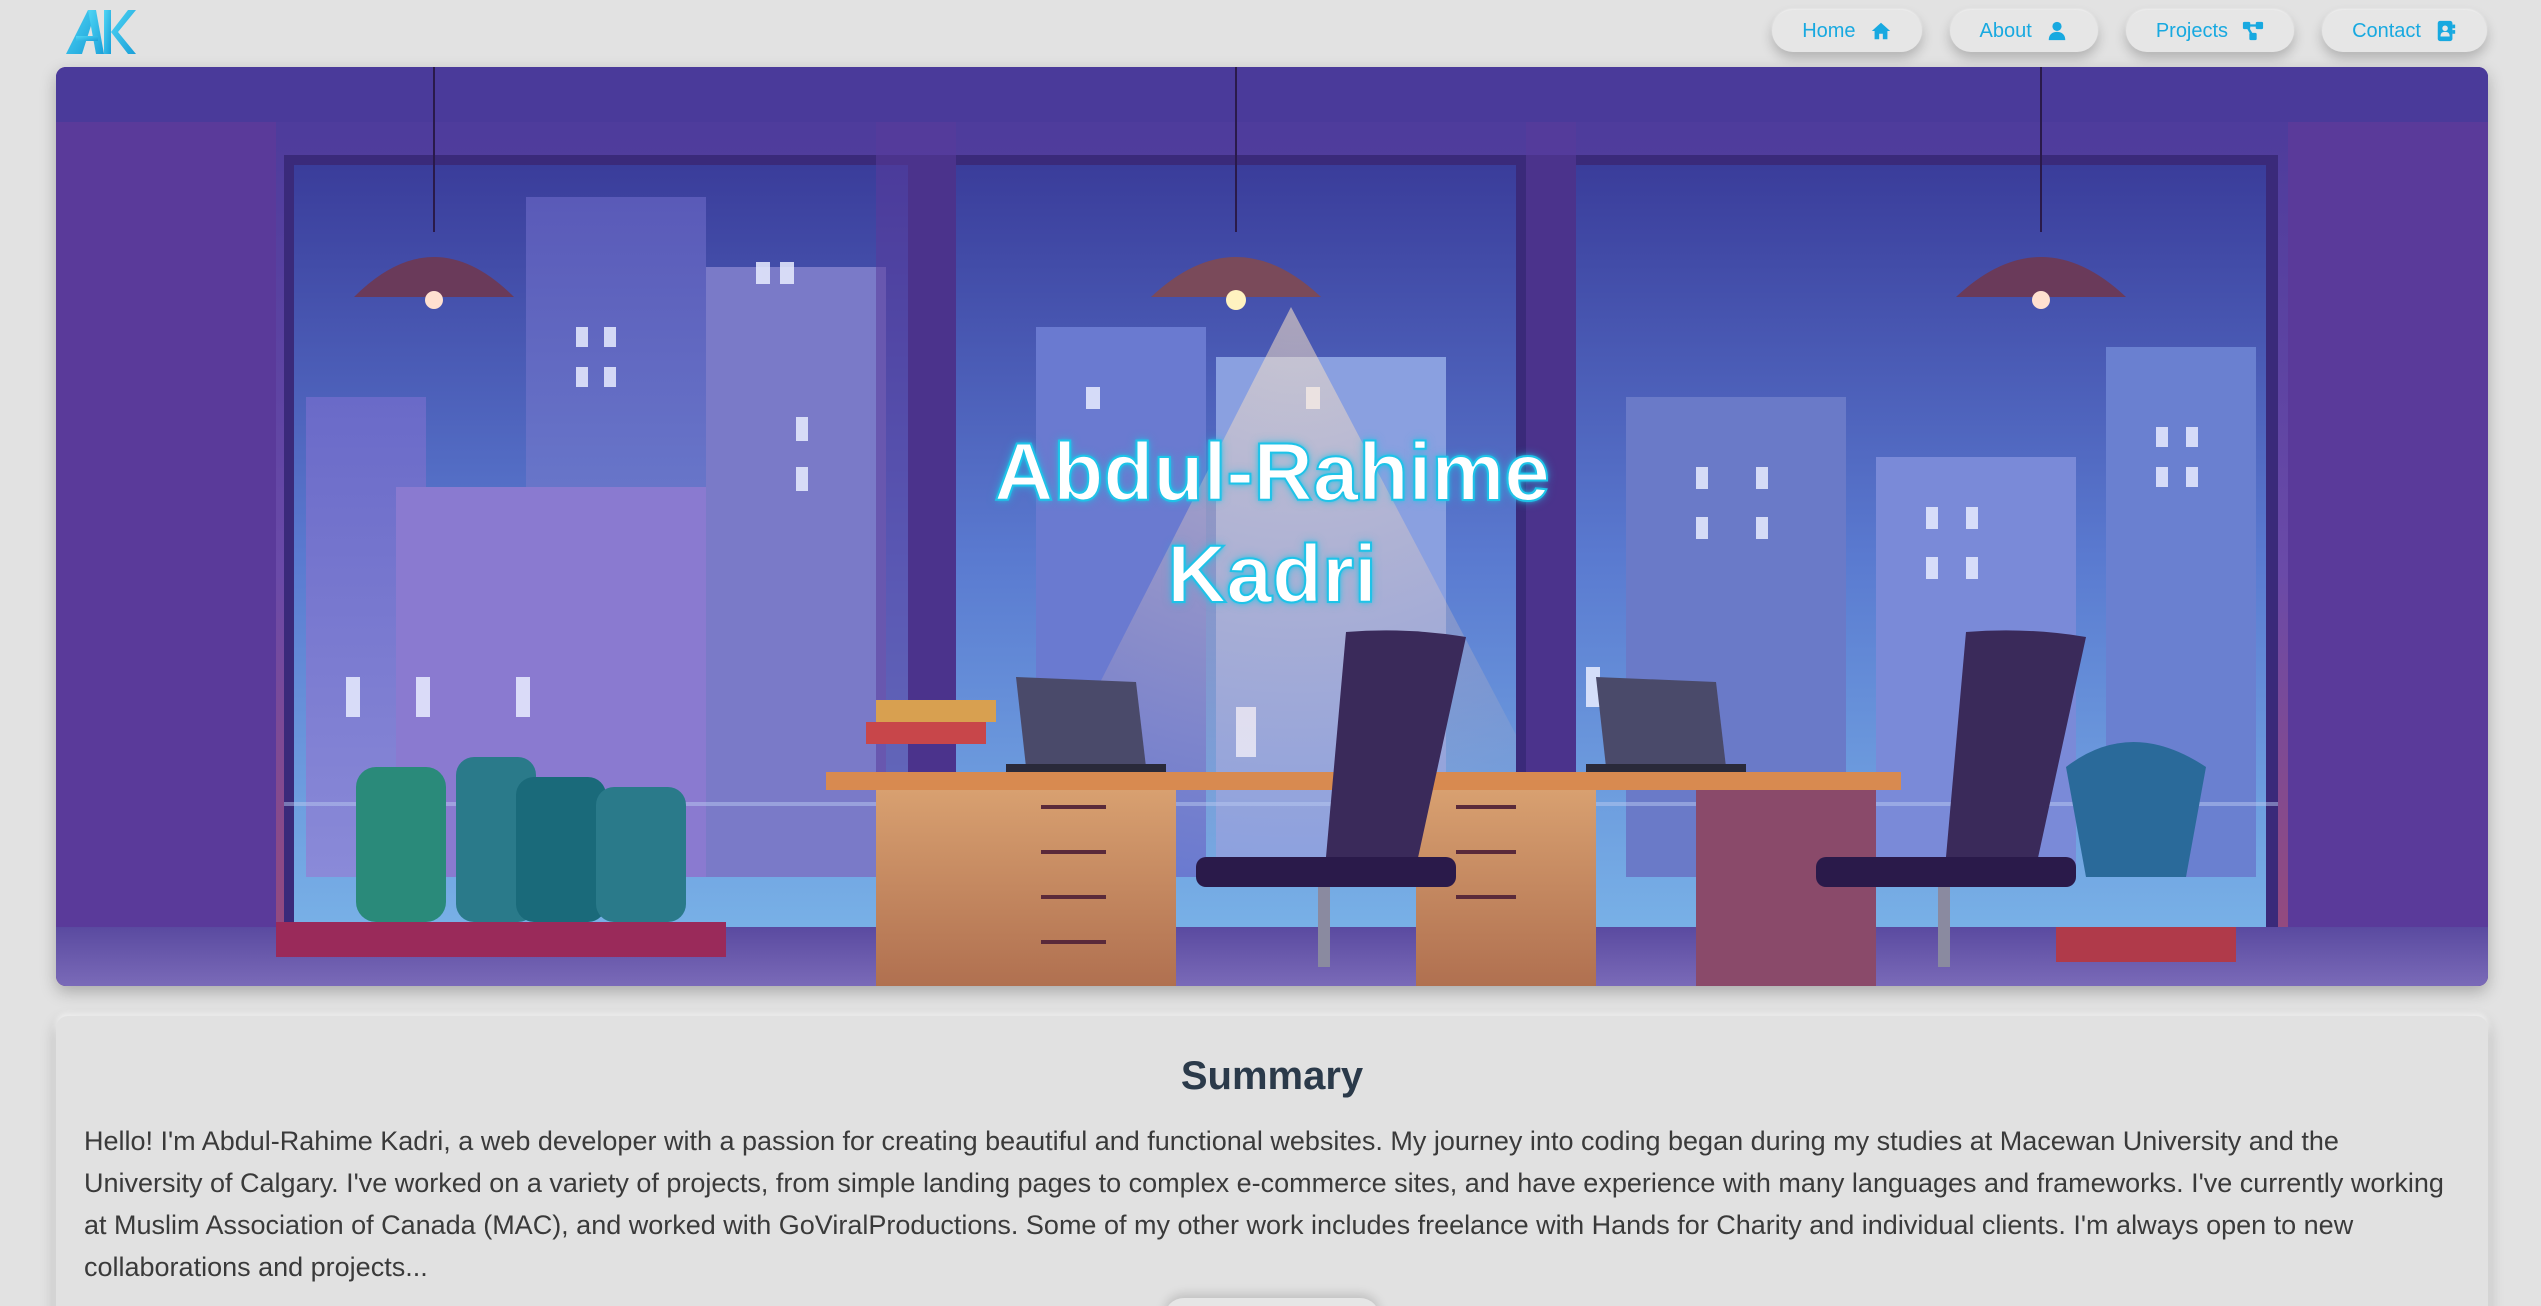 Image resolution: width=2541 pixels, height=1306 pixels. What do you see at coordinates (2057, 31) in the screenshot?
I see `user-icon` at bounding box center [2057, 31].